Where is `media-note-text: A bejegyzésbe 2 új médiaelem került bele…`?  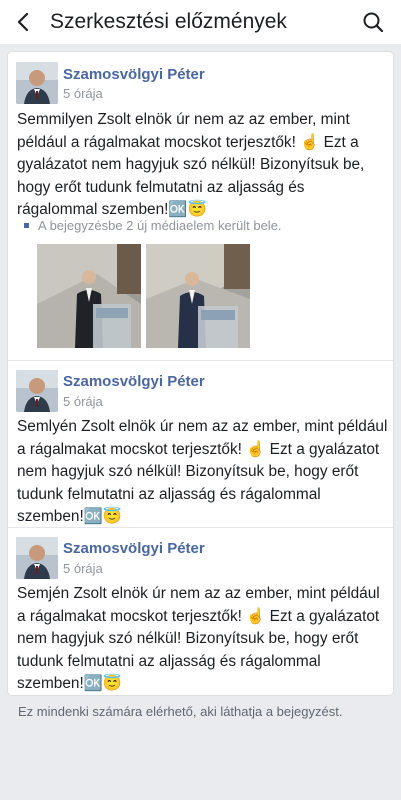 media-note-text: A bejegyzésbe 2 új médiaelem került bele… is located at coordinates (160, 225).